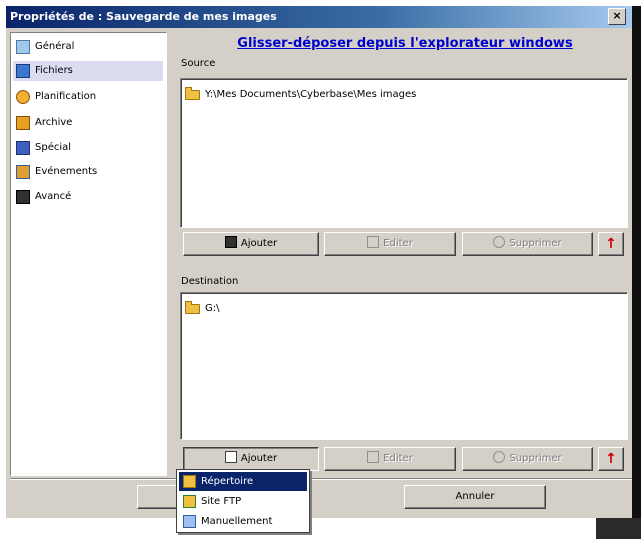  What do you see at coordinates (321, 479) in the screenshot?
I see `separator` at bounding box center [321, 479].